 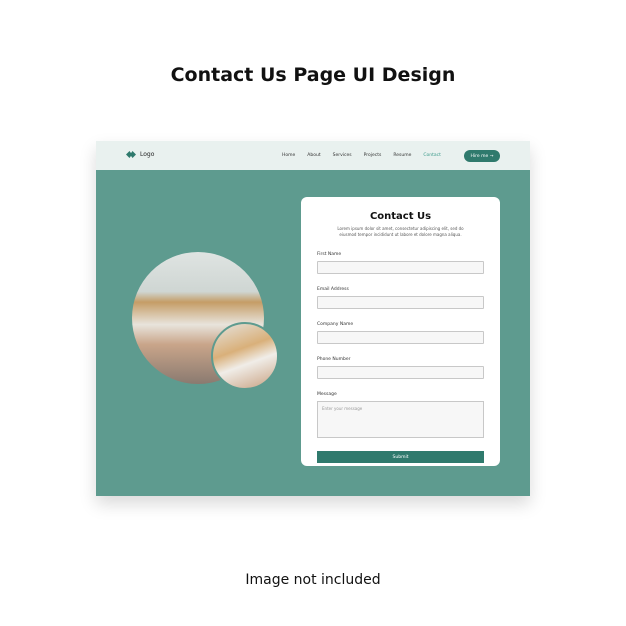 What do you see at coordinates (400, 372) in the screenshot?
I see `phone-input` at bounding box center [400, 372].